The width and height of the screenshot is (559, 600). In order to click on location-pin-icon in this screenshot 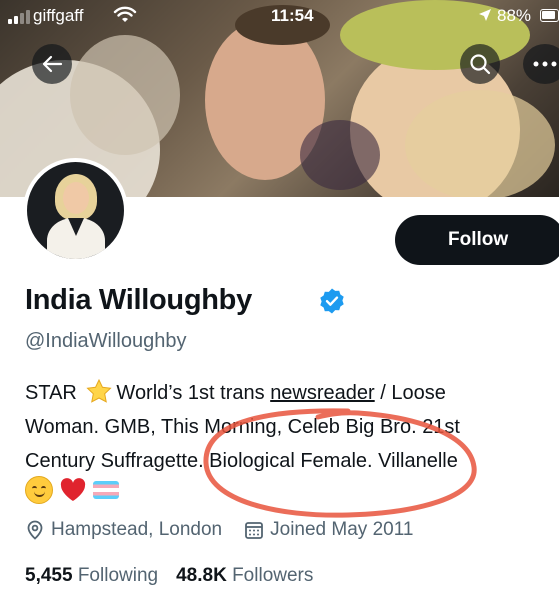, I will do `click(35, 530)`.